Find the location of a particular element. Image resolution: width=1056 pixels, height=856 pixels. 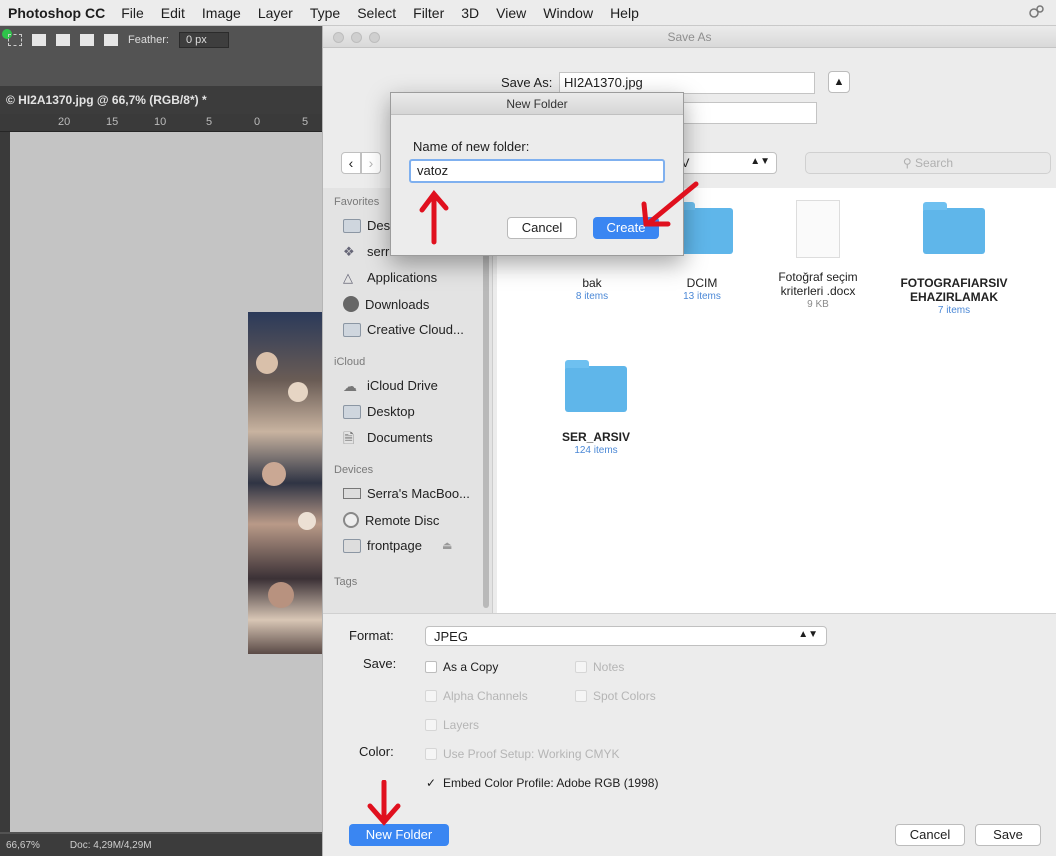

sidebar-heading-icloud: iCloud is located at coordinates (350, 362).